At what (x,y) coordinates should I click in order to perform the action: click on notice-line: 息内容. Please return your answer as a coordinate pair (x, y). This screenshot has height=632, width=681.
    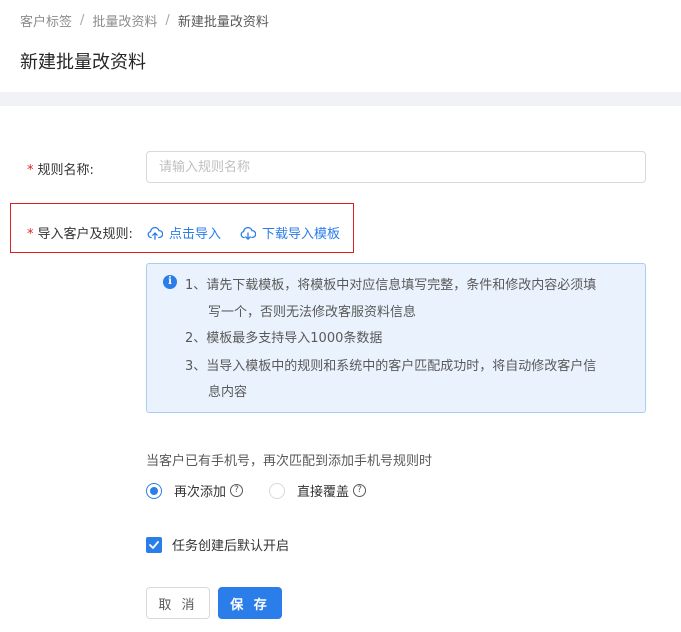
    Looking at the image, I should click on (228, 392).